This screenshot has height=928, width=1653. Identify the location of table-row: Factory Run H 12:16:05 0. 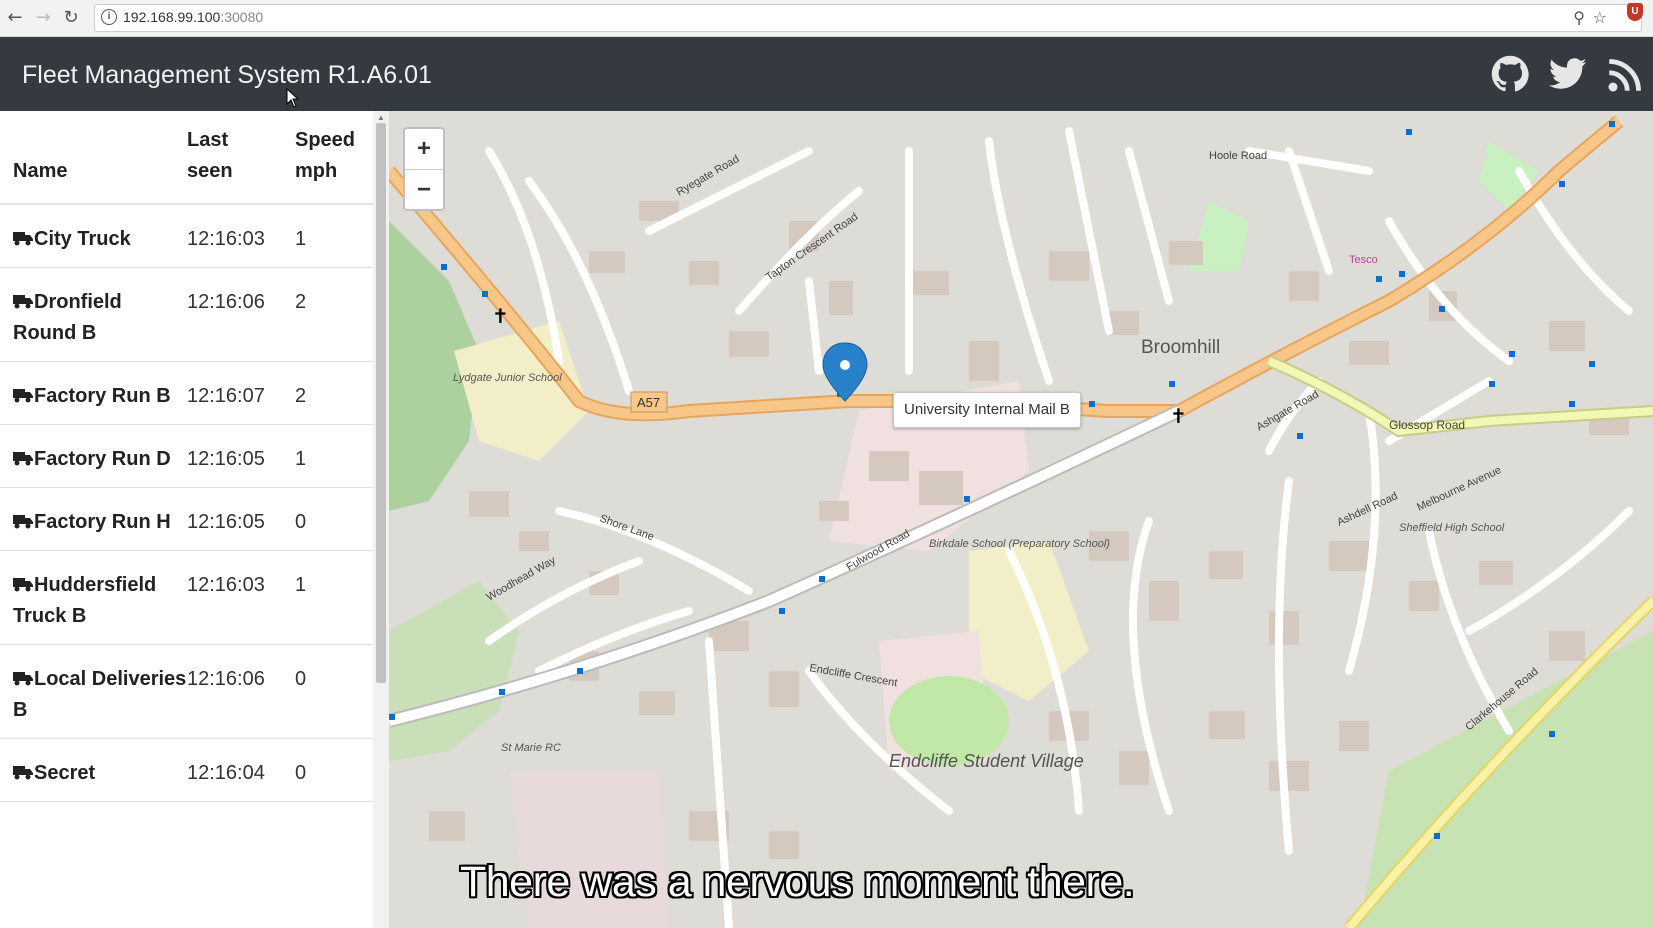
(186, 519).